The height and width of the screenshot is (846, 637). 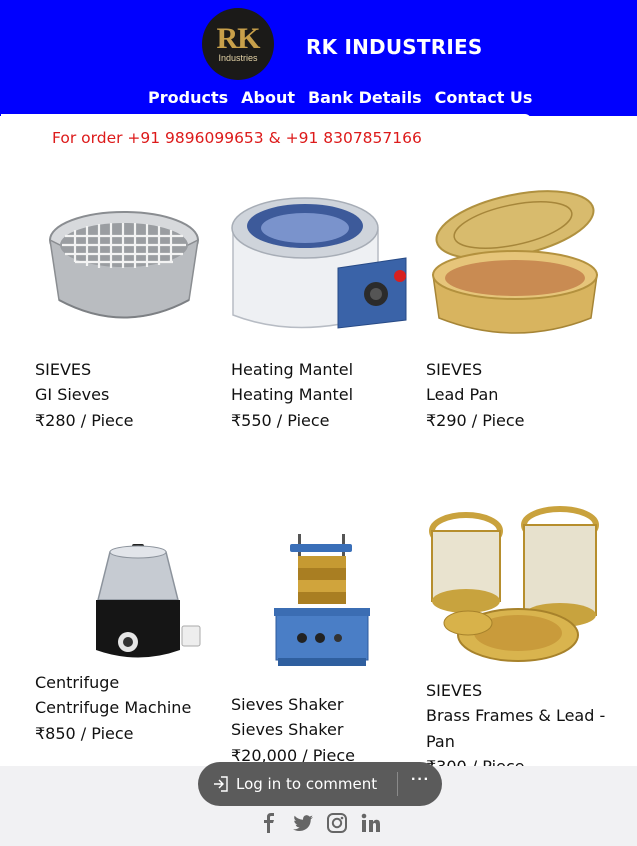 What do you see at coordinates (319, 263) in the screenshot?
I see `heating-mantel-image` at bounding box center [319, 263].